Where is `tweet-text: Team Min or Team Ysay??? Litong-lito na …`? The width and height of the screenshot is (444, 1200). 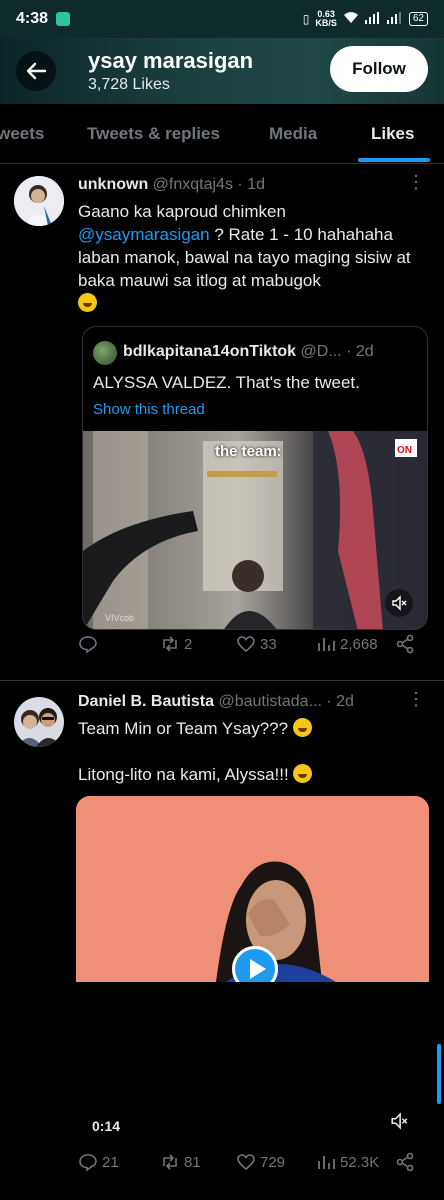
tweet-text: Team Min or Team Ysay??? Litong-lito na … is located at coordinates (253, 751).